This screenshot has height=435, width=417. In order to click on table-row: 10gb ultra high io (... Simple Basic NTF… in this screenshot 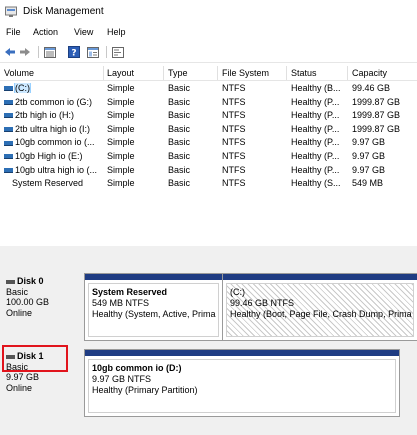, I will do `click(208, 171)`.